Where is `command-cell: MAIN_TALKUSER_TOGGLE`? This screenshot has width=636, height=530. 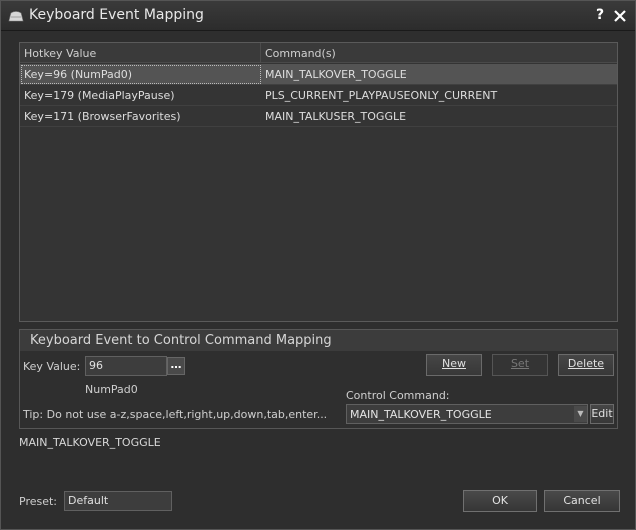 command-cell: MAIN_TALKUSER_TOGGLE is located at coordinates (336, 116).